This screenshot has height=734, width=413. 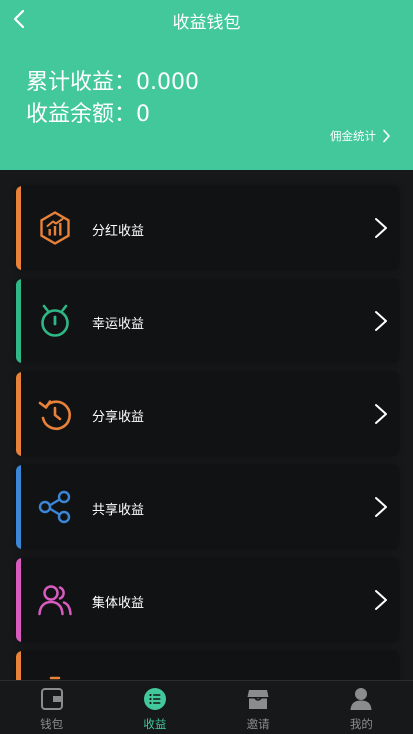 What do you see at coordinates (258, 724) in the screenshot?
I see `tab-label: 邀请` at bounding box center [258, 724].